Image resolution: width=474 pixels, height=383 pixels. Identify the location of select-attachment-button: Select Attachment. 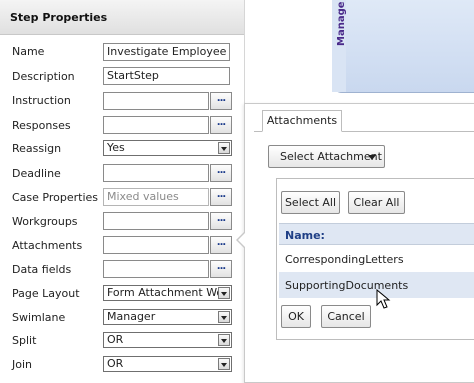
(326, 156).